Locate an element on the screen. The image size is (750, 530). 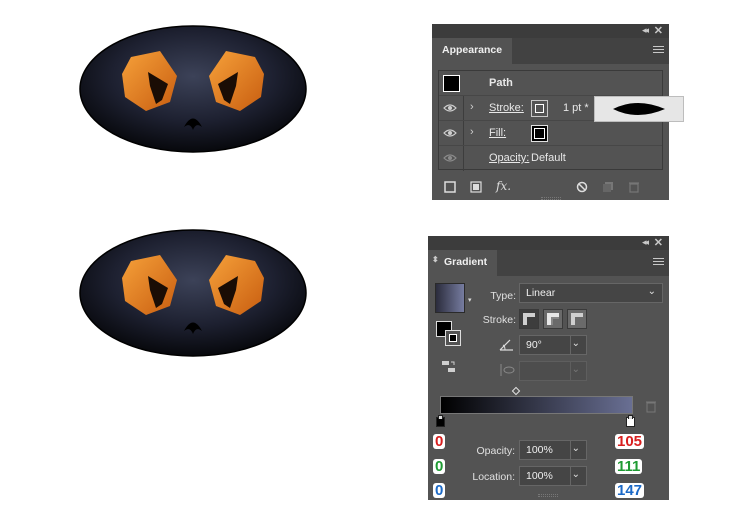
stroke-profile-preview is located at coordinates (639, 109).